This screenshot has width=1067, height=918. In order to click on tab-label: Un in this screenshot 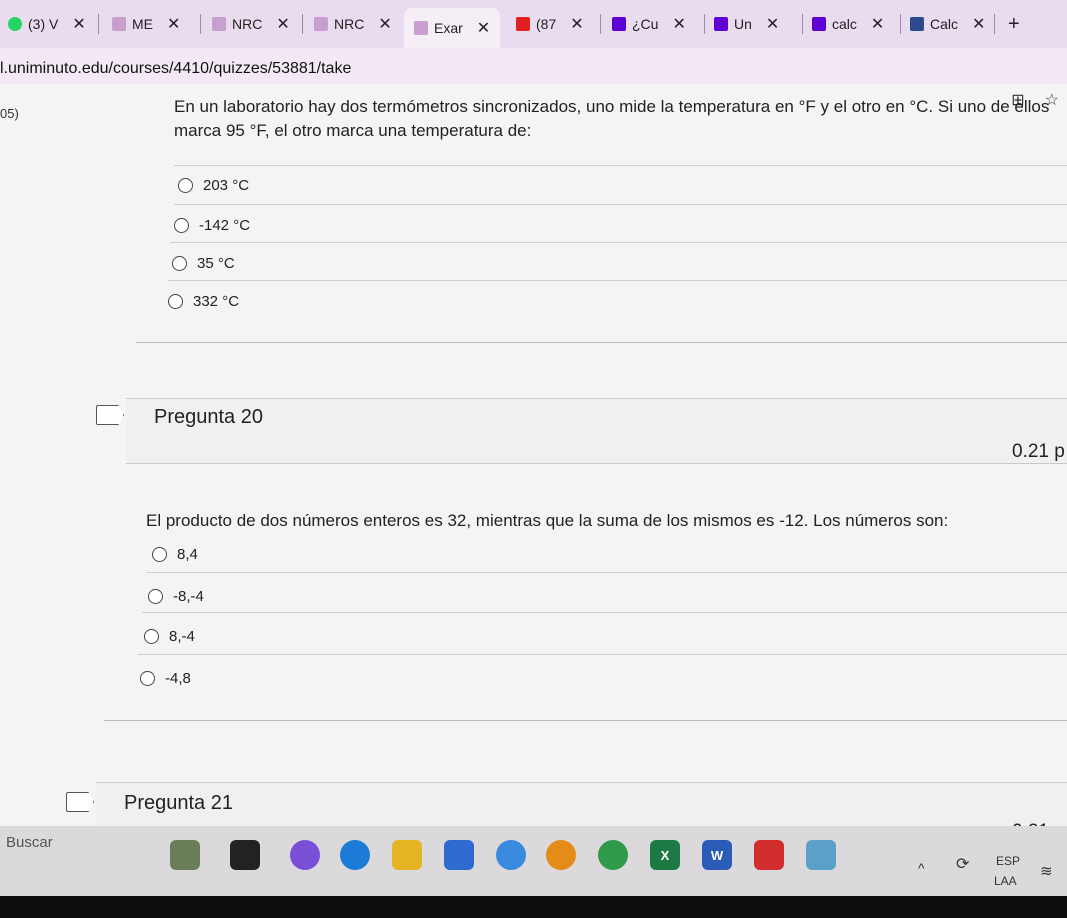, I will do `click(743, 24)`.